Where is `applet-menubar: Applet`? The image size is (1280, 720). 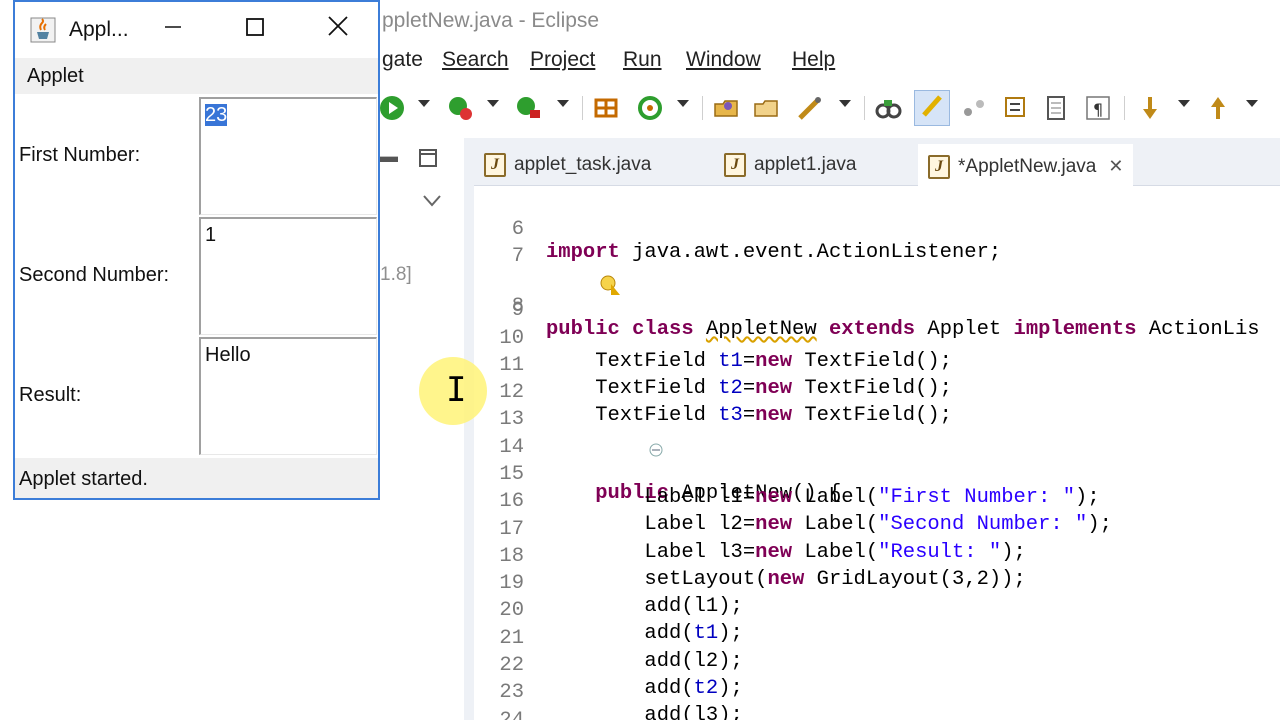
applet-menubar: Applet is located at coordinates (196, 76).